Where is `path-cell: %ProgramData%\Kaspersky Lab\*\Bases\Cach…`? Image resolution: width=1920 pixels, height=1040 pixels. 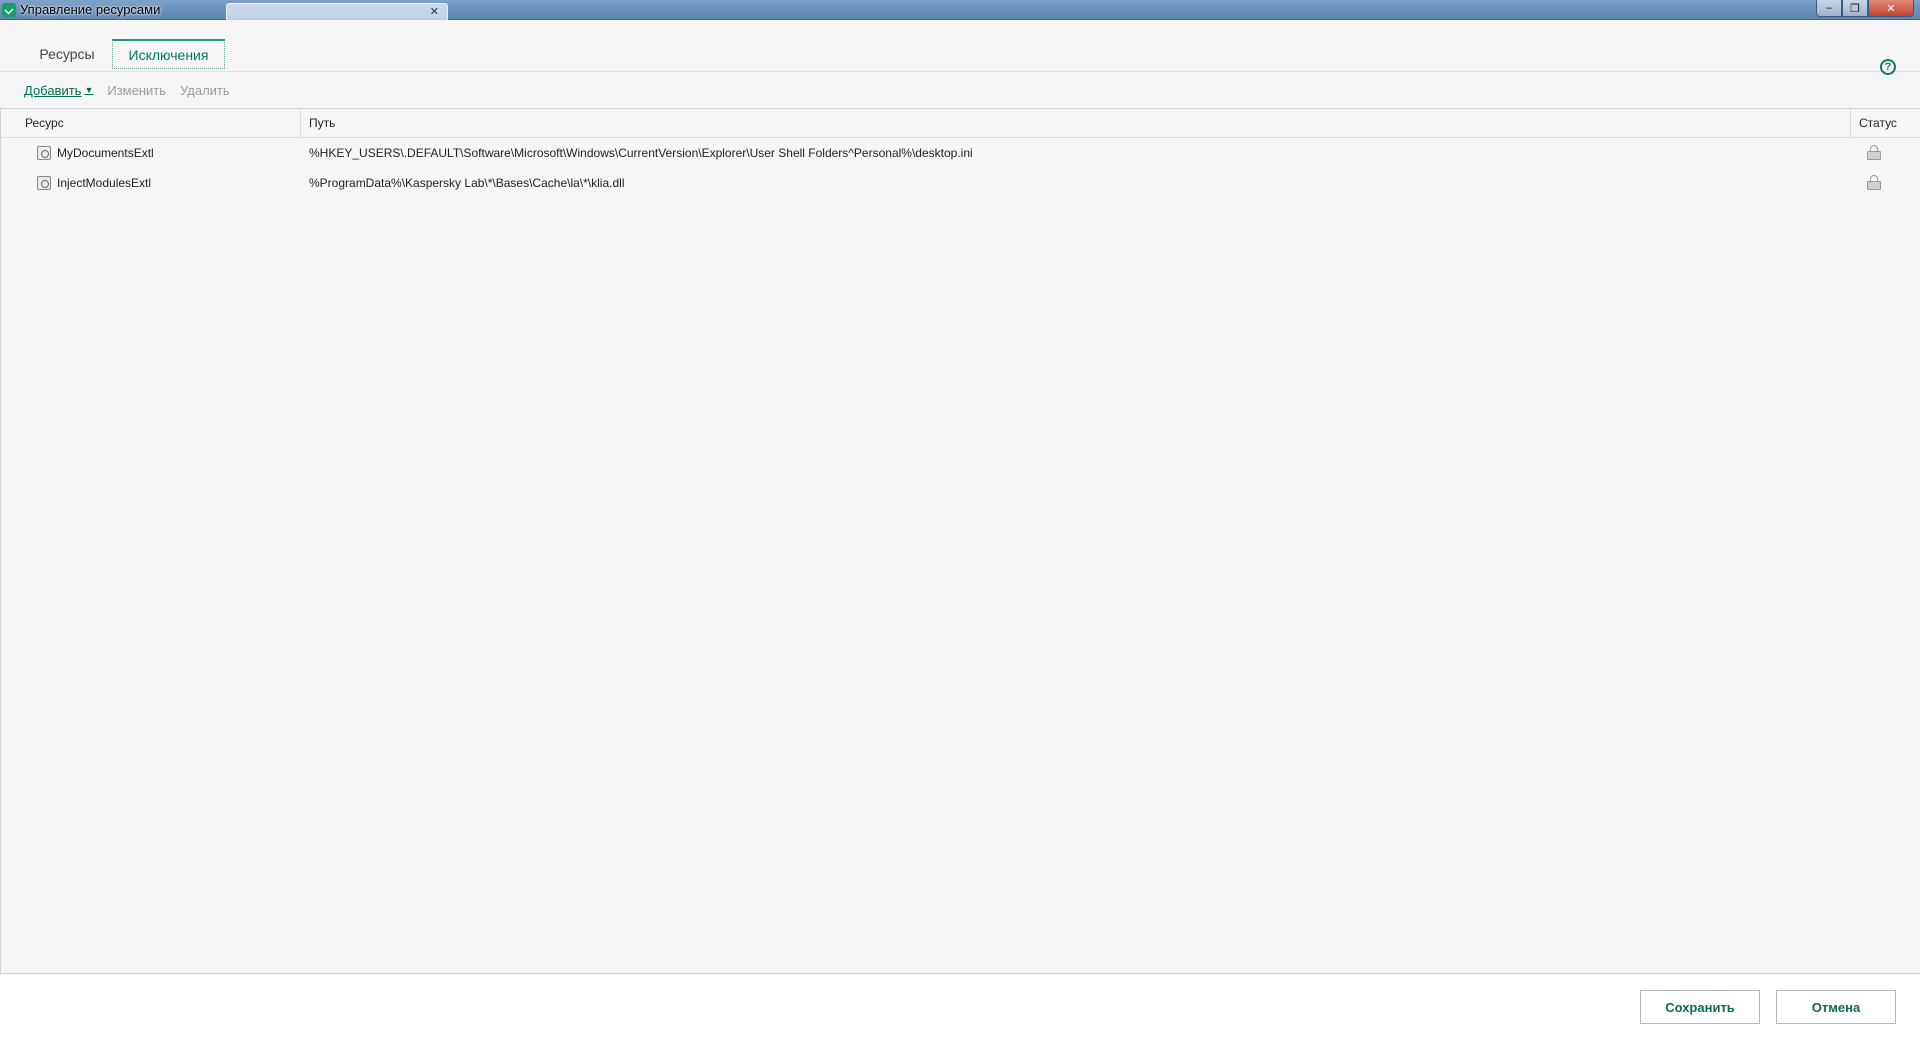 path-cell: %ProgramData%\Kaspersky Lab\*\Bases\Cach… is located at coordinates (467, 183).